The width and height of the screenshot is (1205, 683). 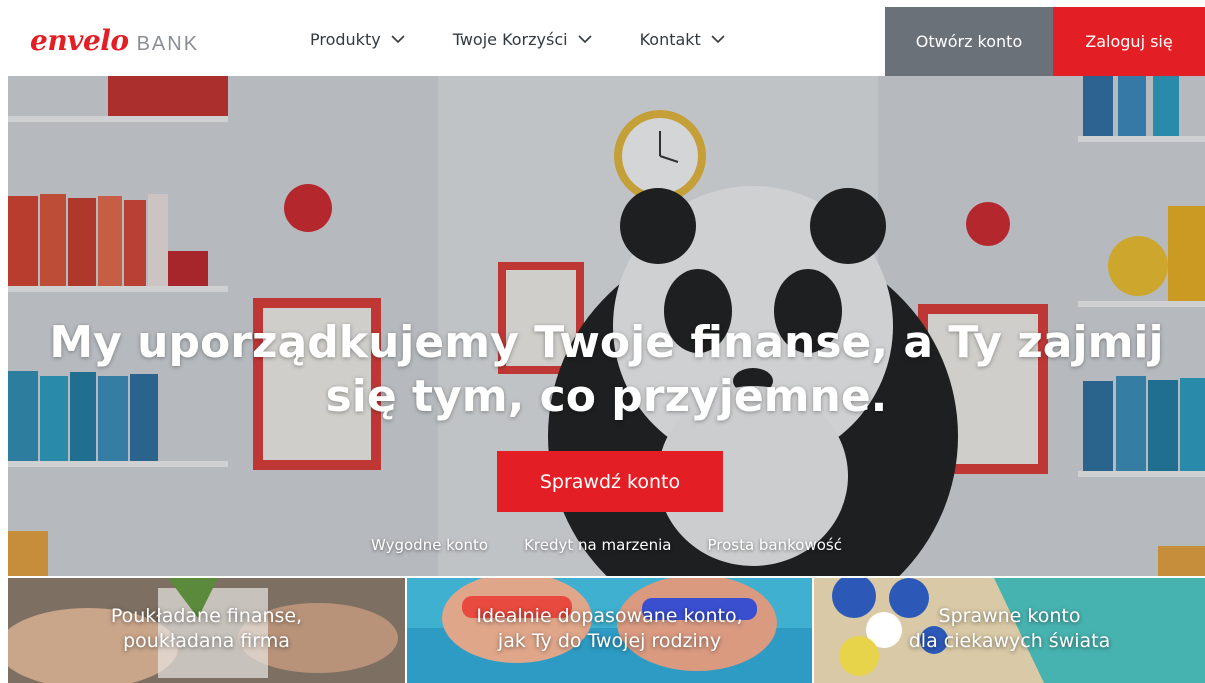 I want to click on promo-tile-podroze: Sprawne konto dla ciekawych świata, so click(x=1009, y=630).